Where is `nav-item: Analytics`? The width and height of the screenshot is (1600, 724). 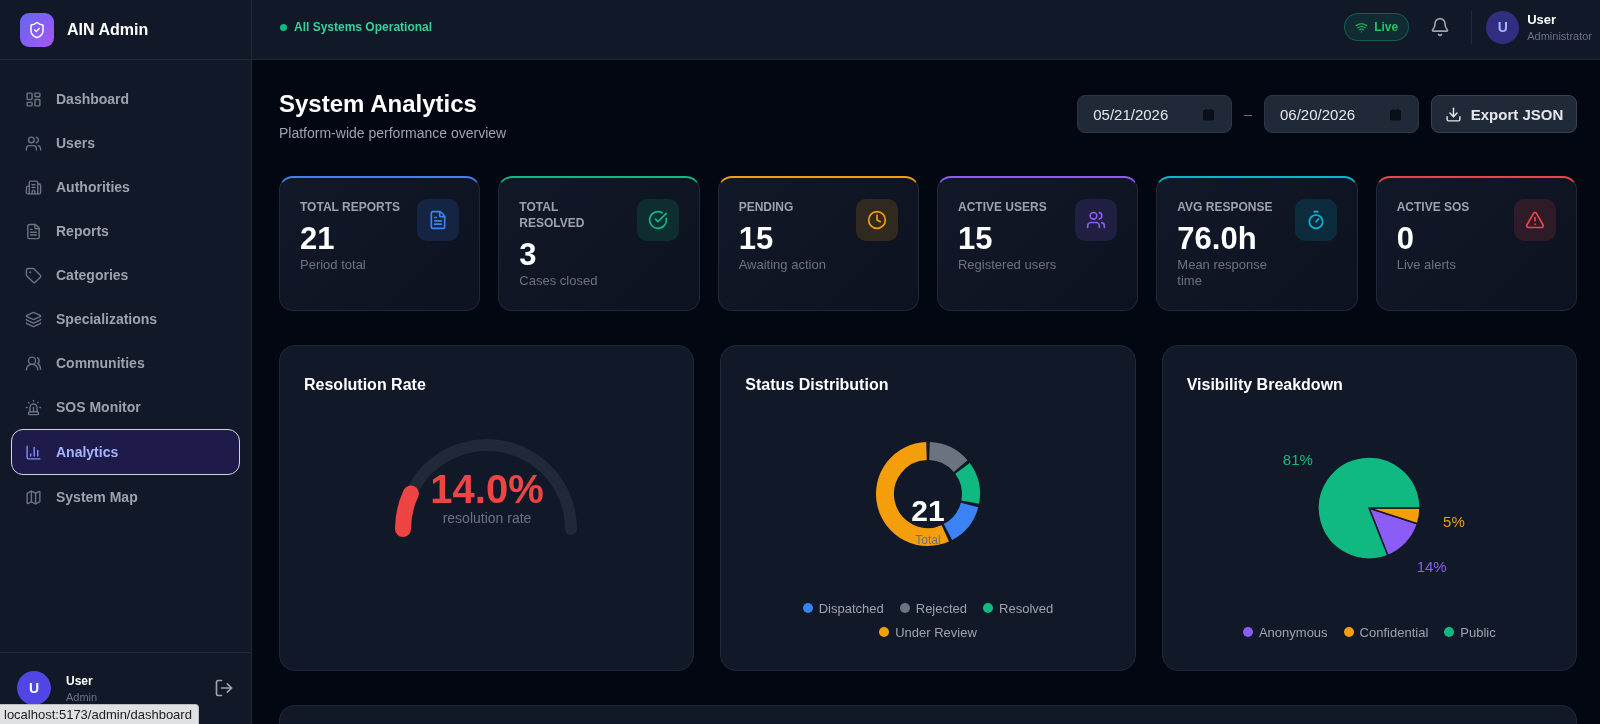 nav-item: Analytics is located at coordinates (125, 452).